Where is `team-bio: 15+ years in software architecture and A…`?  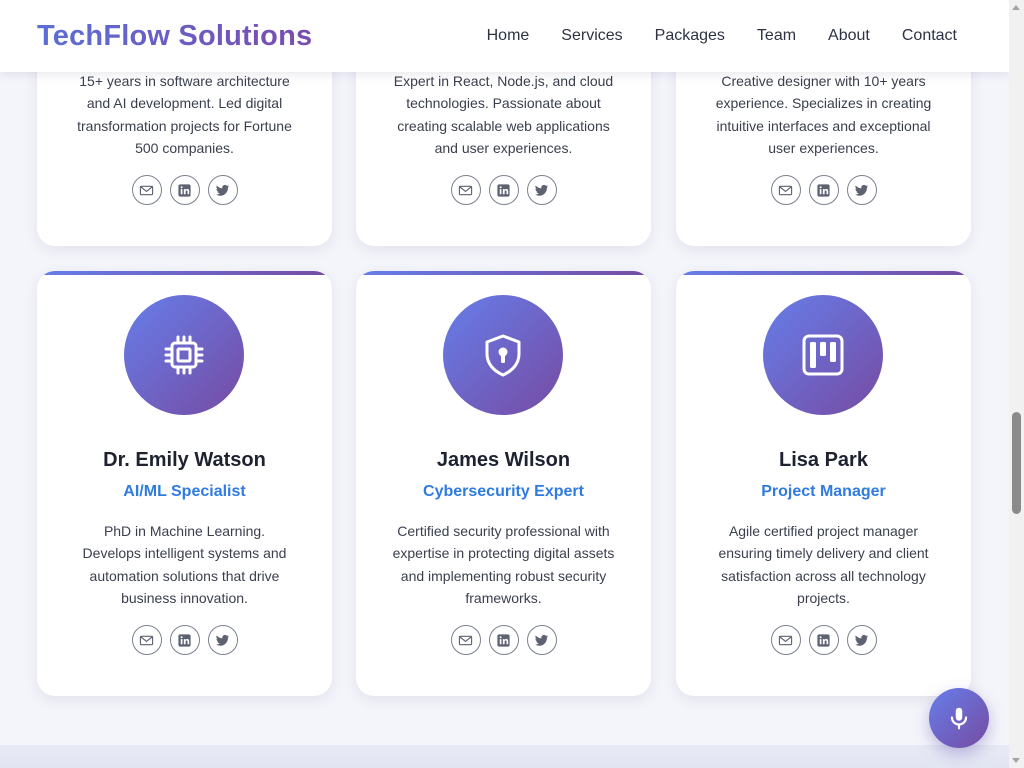 team-bio: 15+ years in software architecture and A… is located at coordinates (184, 114).